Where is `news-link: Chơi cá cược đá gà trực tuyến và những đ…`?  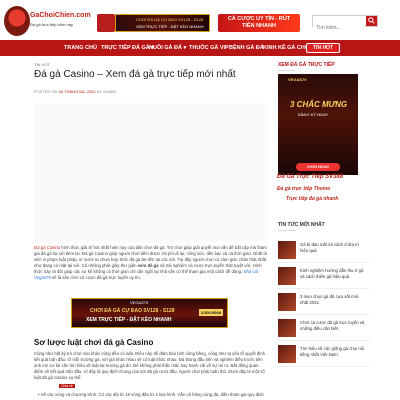 news-link: Chơi cá cược đá gà trực tuyến và những đ… is located at coordinates (334, 325).